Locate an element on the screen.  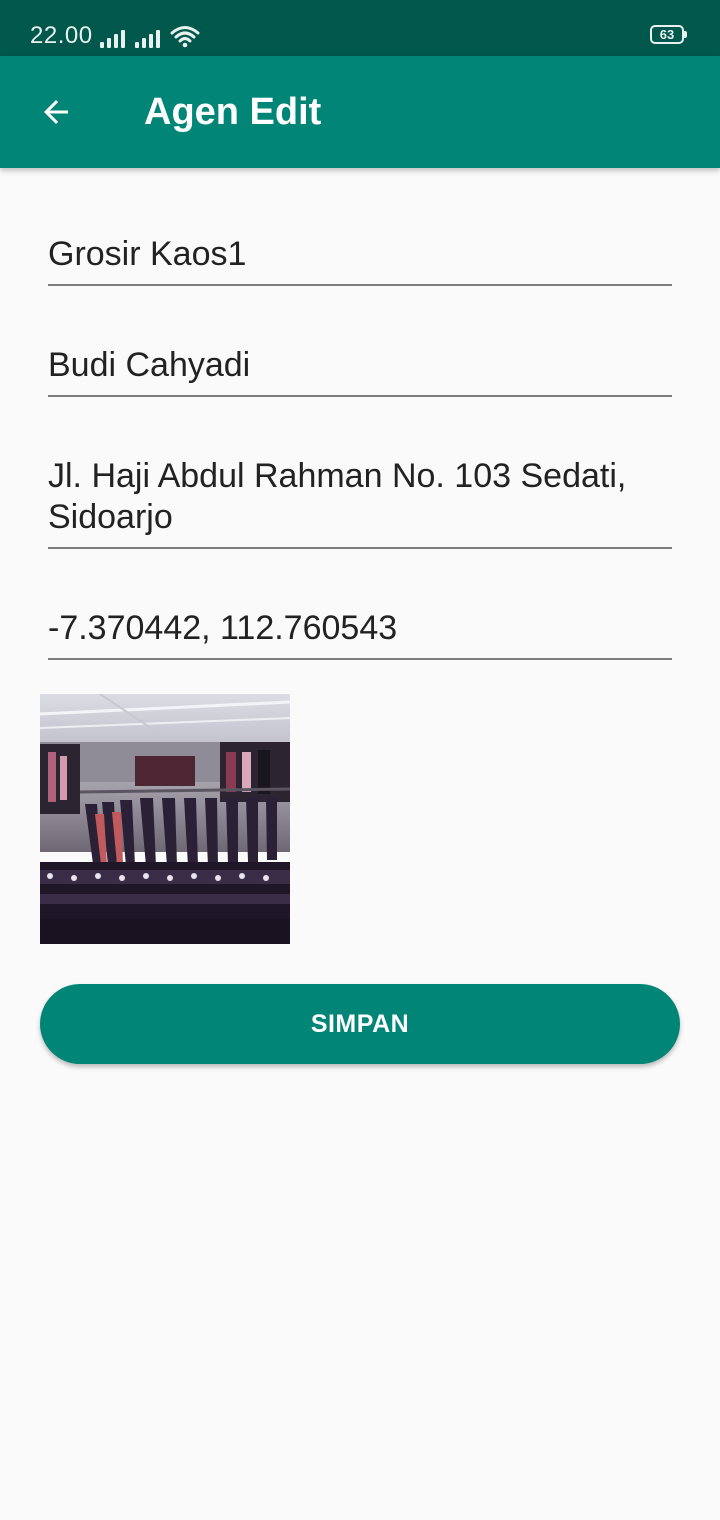
agent-photo is located at coordinates (165, 819).